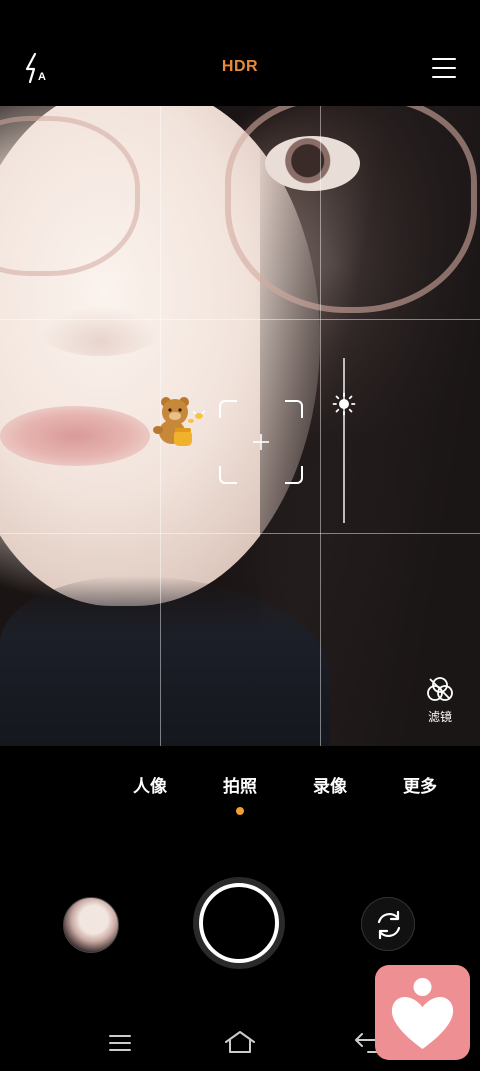 The width and height of the screenshot is (480, 1071). What do you see at coordinates (100, 331) in the screenshot?
I see `preview-nose` at bounding box center [100, 331].